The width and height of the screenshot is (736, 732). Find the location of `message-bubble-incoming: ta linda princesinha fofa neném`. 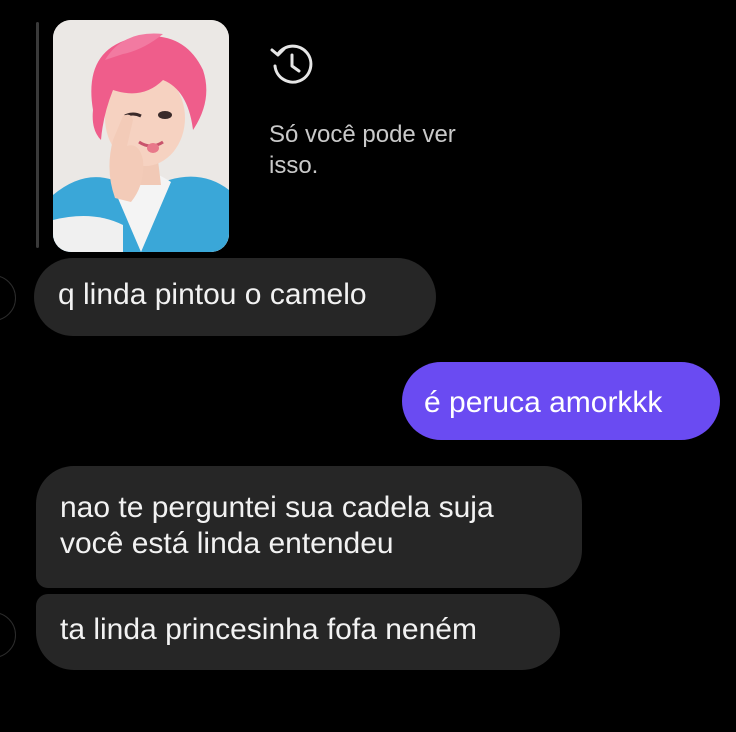

message-bubble-incoming: ta linda princesinha fofa neném is located at coordinates (298, 632).